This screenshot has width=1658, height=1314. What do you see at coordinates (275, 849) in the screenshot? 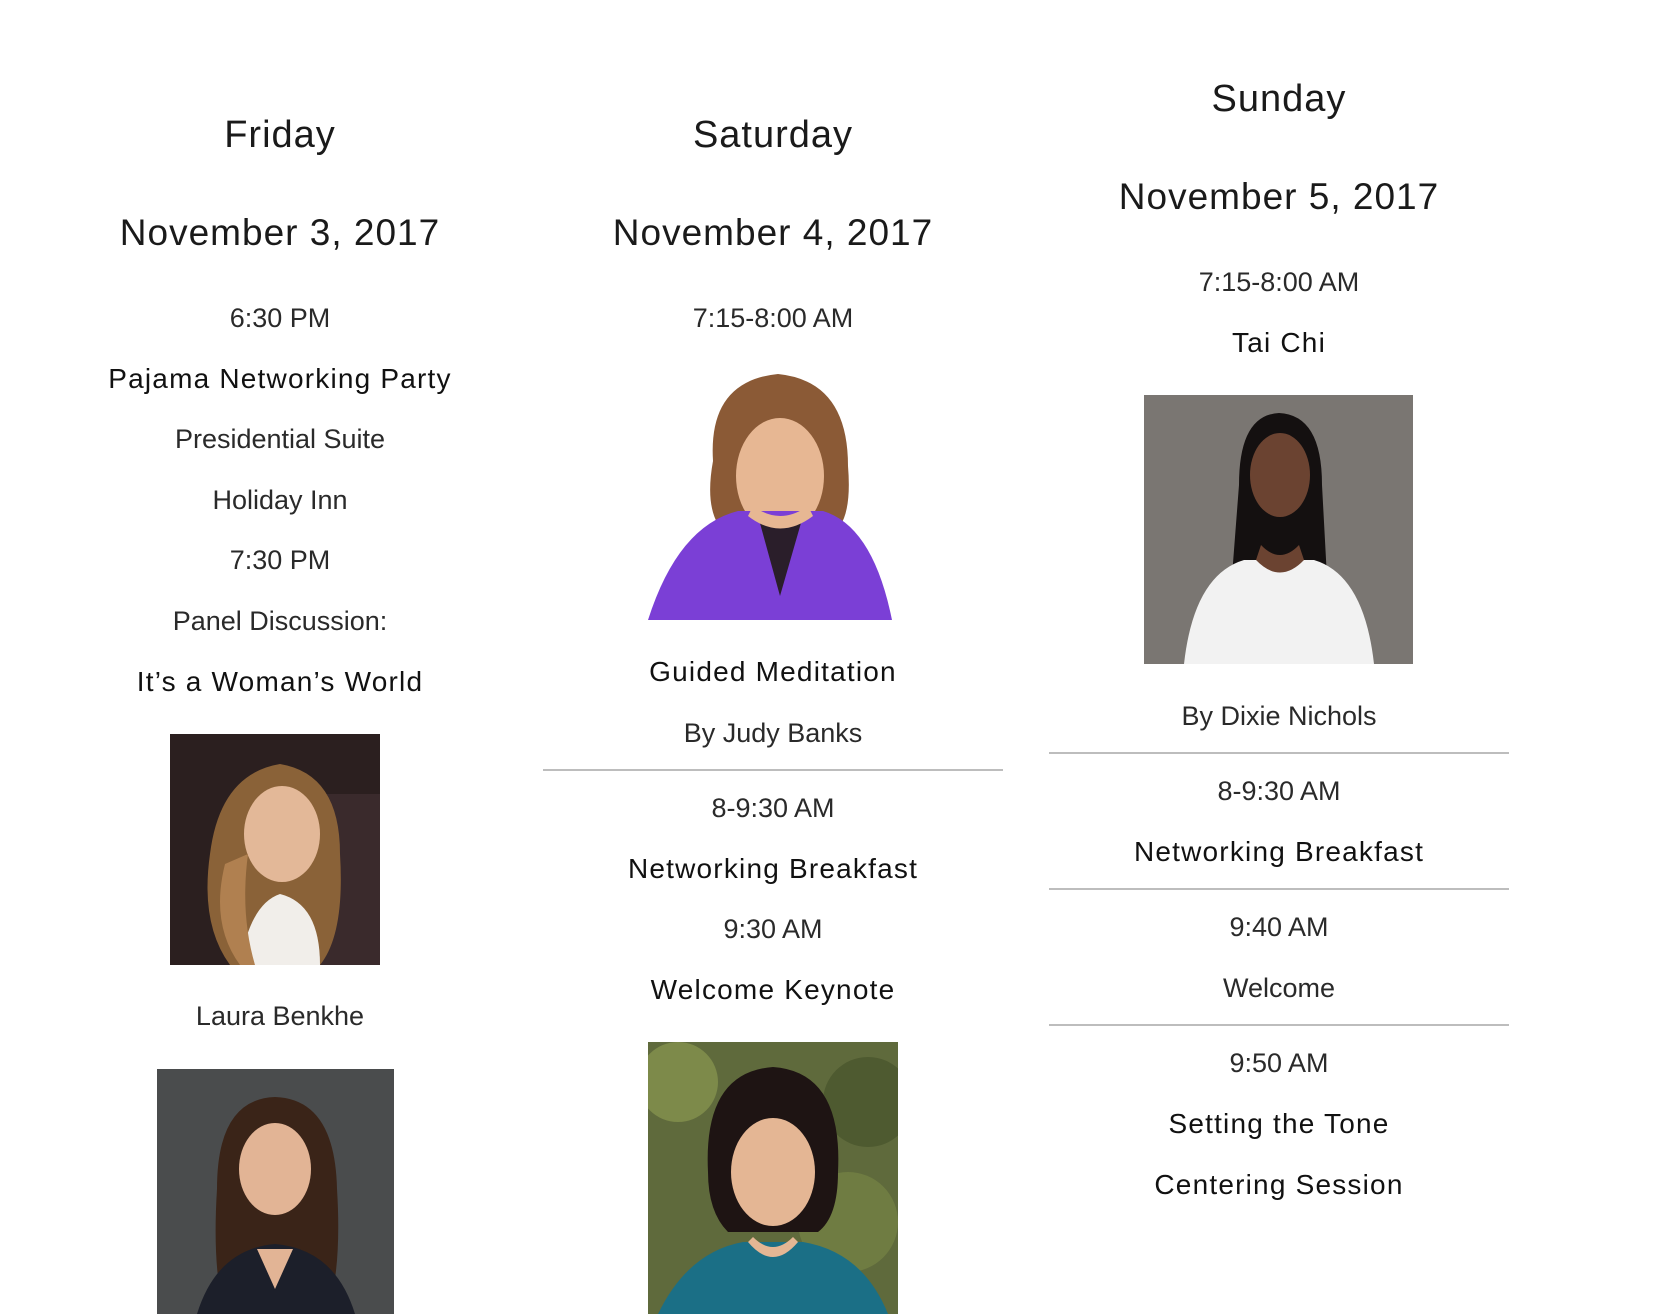
I see `speaker-photo-laura` at bounding box center [275, 849].